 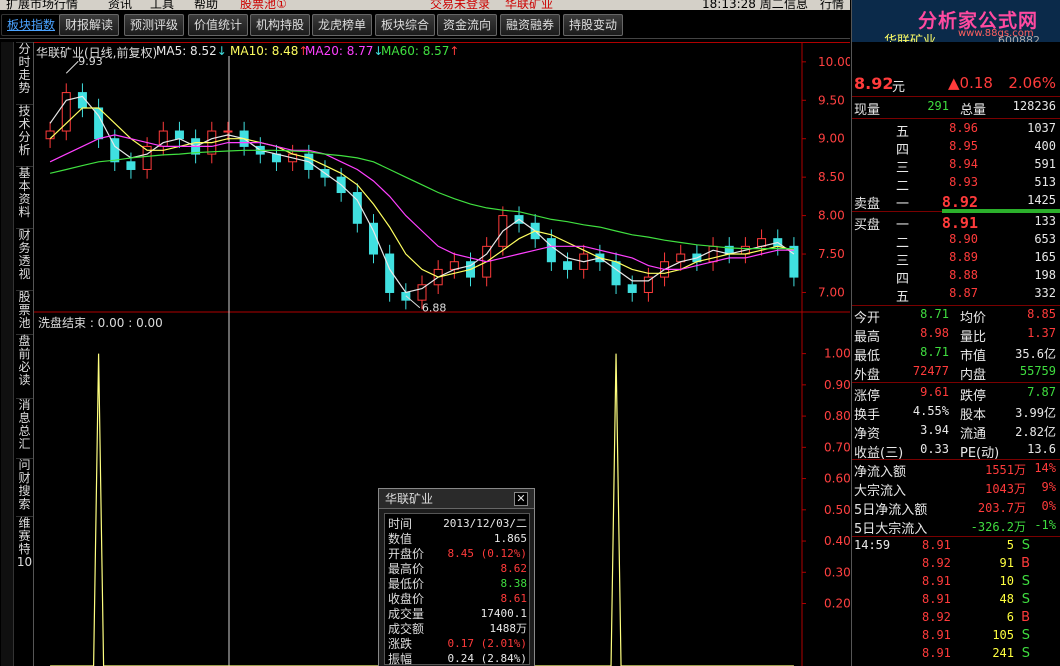 I want to click on sell-volume: 1037, so click(x=1041, y=128).